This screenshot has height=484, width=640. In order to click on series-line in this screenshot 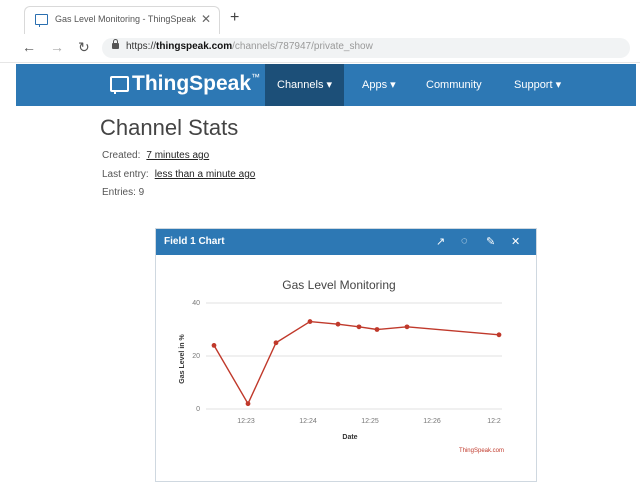, I will do `click(356, 363)`.